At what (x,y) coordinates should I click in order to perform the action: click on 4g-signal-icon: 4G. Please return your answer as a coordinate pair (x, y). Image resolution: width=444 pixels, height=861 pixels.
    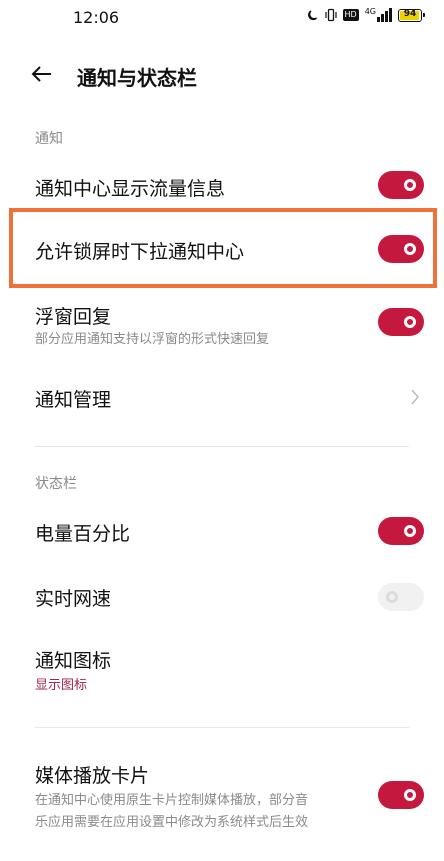
    Looking at the image, I should click on (378, 15).